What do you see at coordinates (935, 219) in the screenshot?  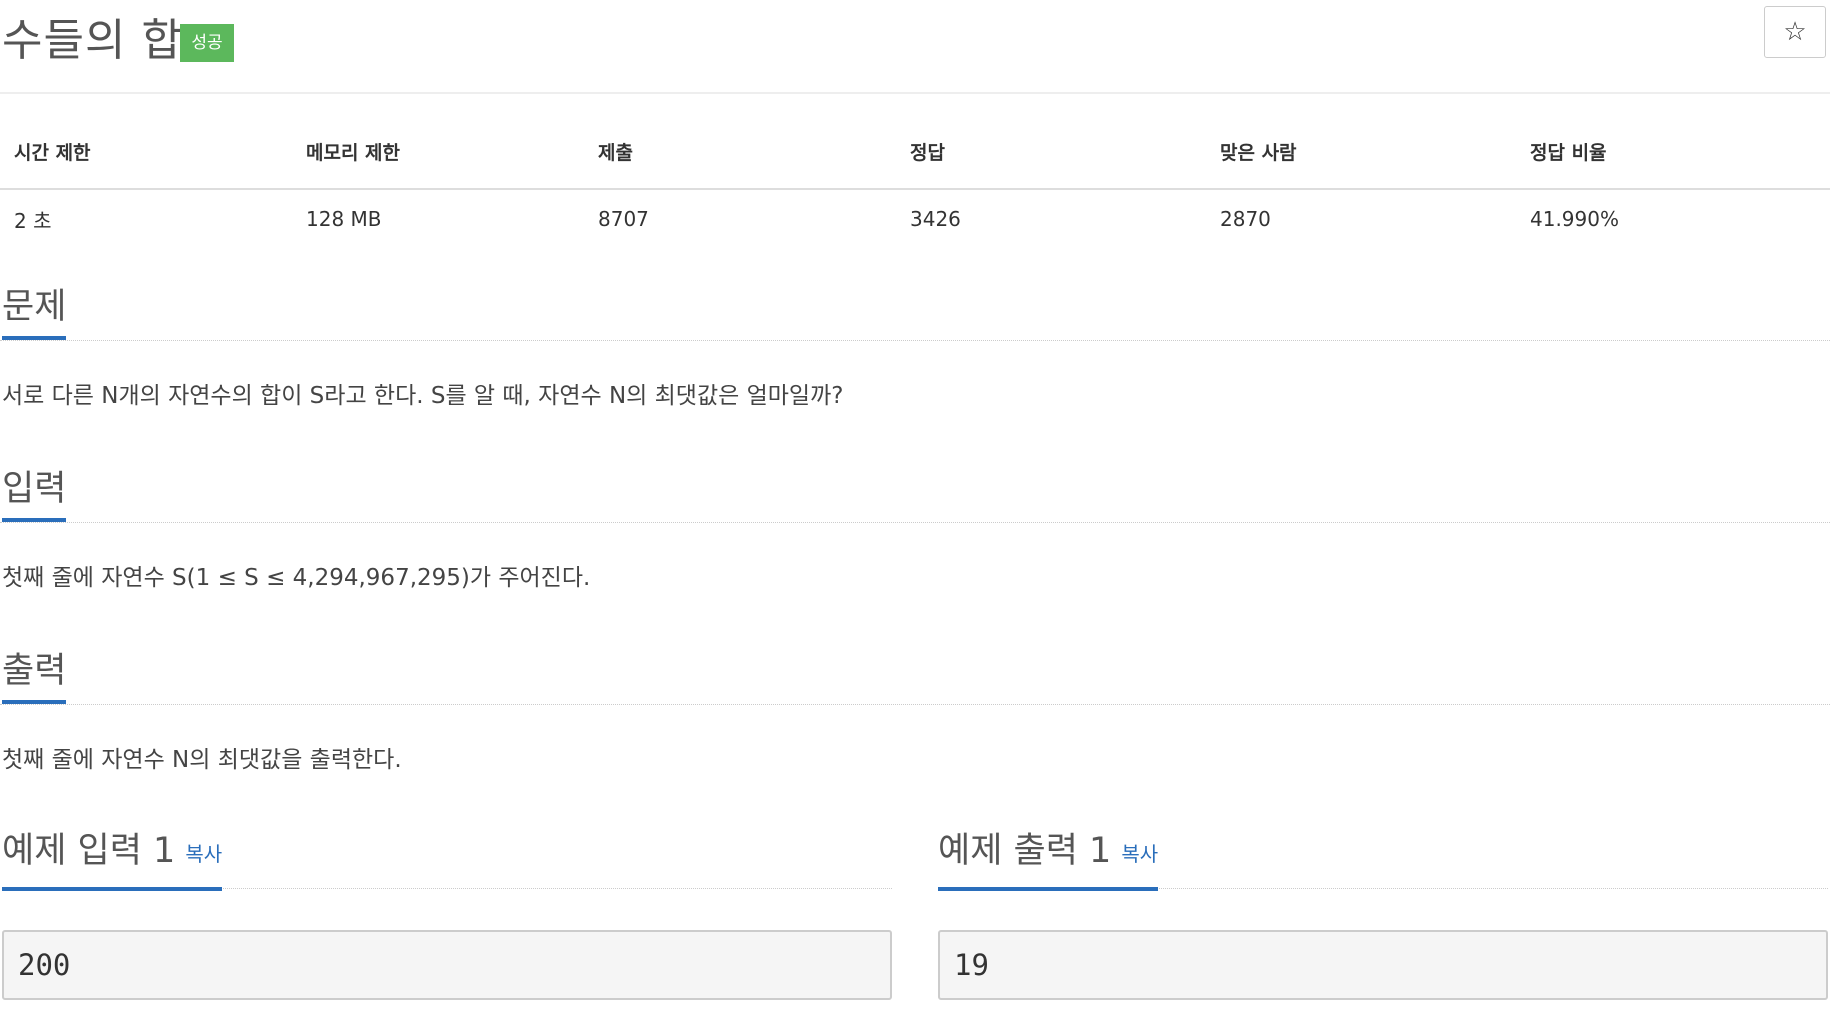 I see `accepted-value: 3426` at bounding box center [935, 219].